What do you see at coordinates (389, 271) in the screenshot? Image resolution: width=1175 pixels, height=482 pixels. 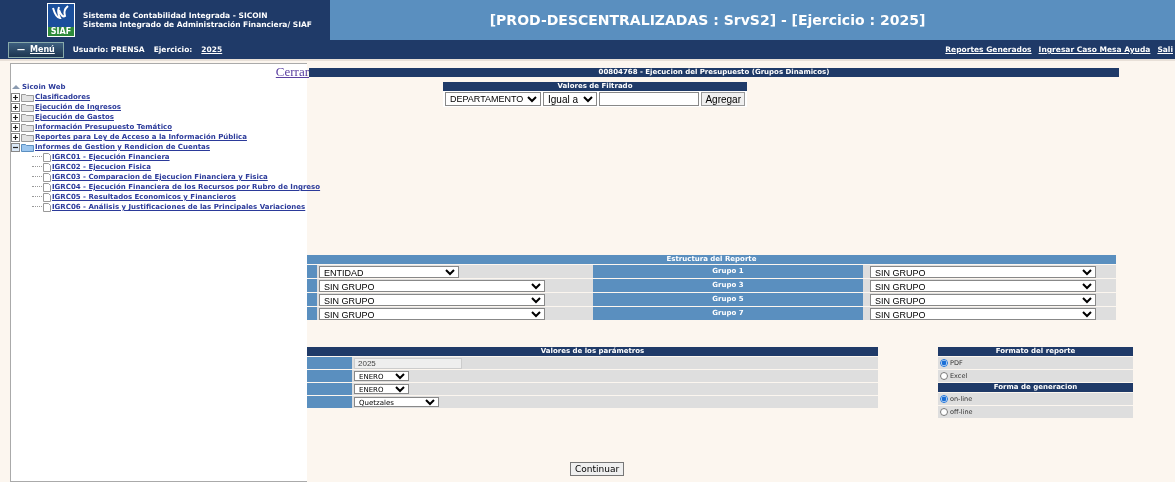 I see `group-dropdown: ENTIDAD` at bounding box center [389, 271].